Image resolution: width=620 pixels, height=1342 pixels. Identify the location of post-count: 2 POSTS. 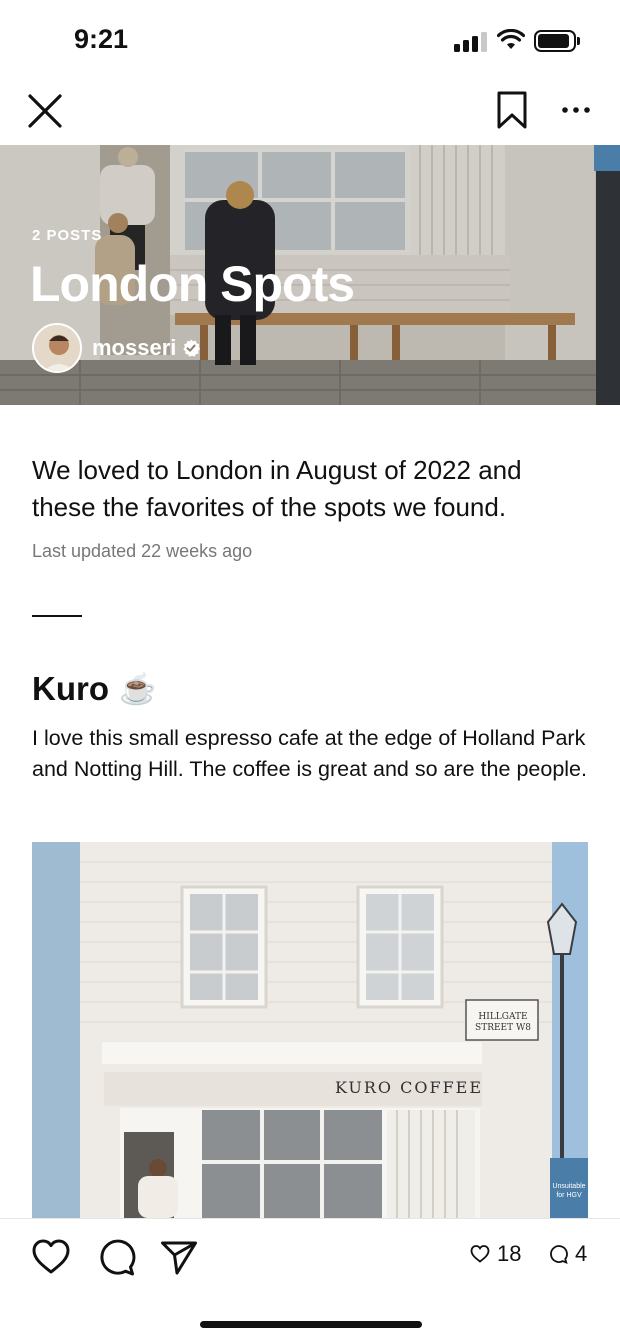
(67, 235).